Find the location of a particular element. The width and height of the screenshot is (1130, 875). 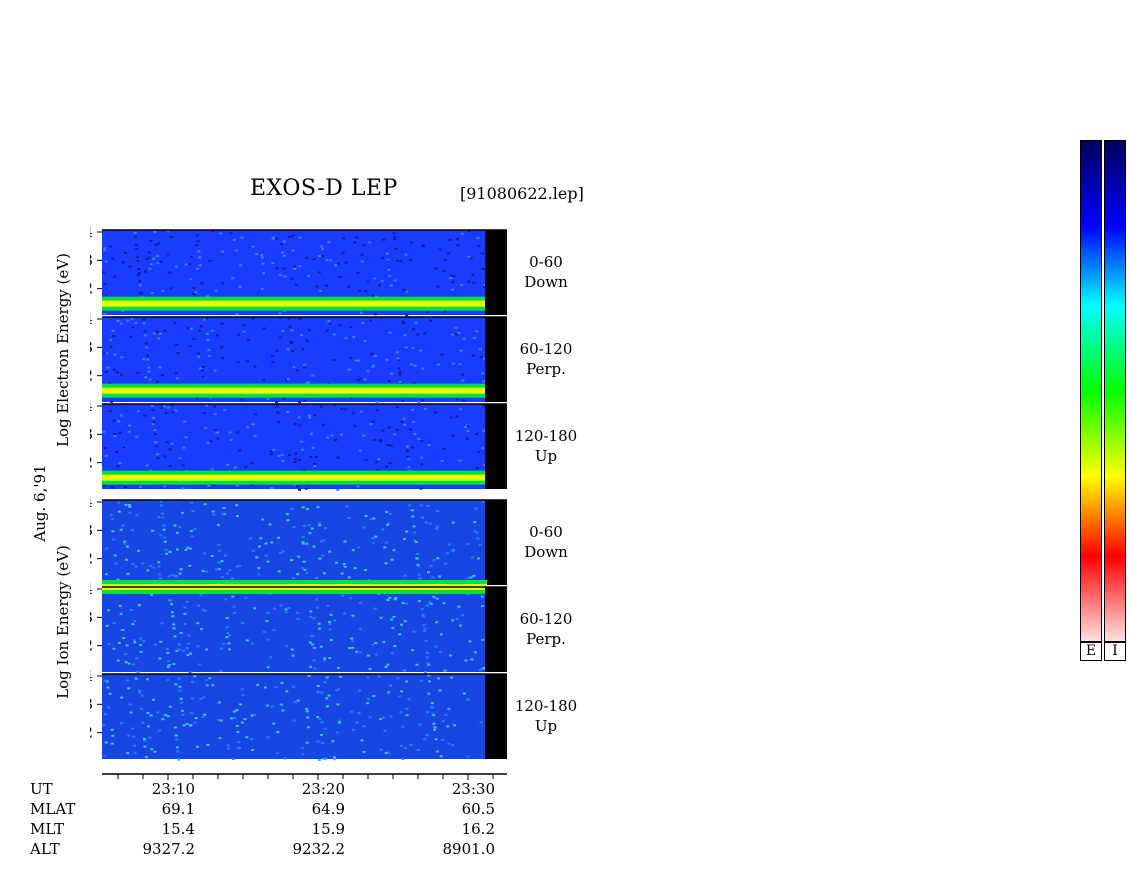

date-label: Aug. 6,'91 is located at coordinates (40, 503).